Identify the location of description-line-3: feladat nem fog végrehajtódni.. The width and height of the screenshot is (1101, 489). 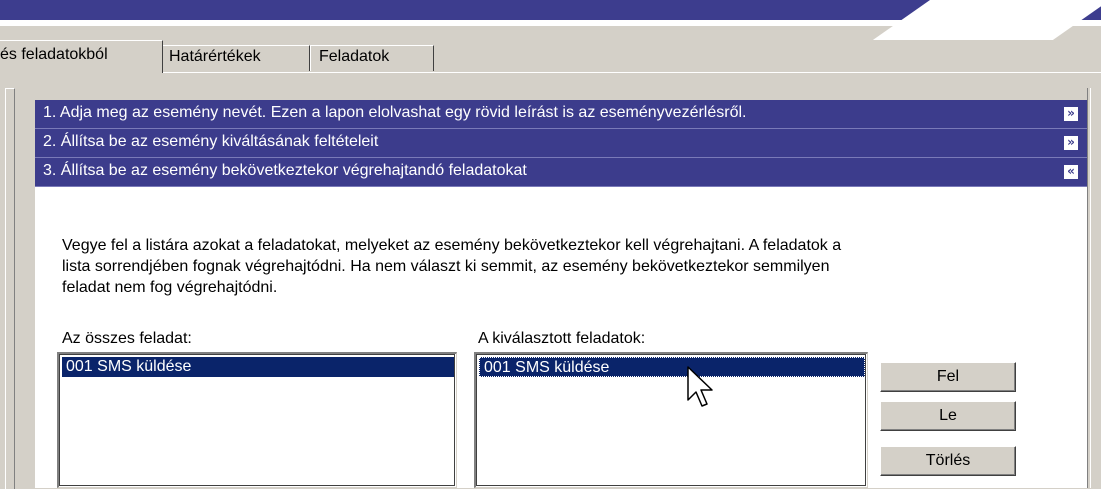
(170, 287).